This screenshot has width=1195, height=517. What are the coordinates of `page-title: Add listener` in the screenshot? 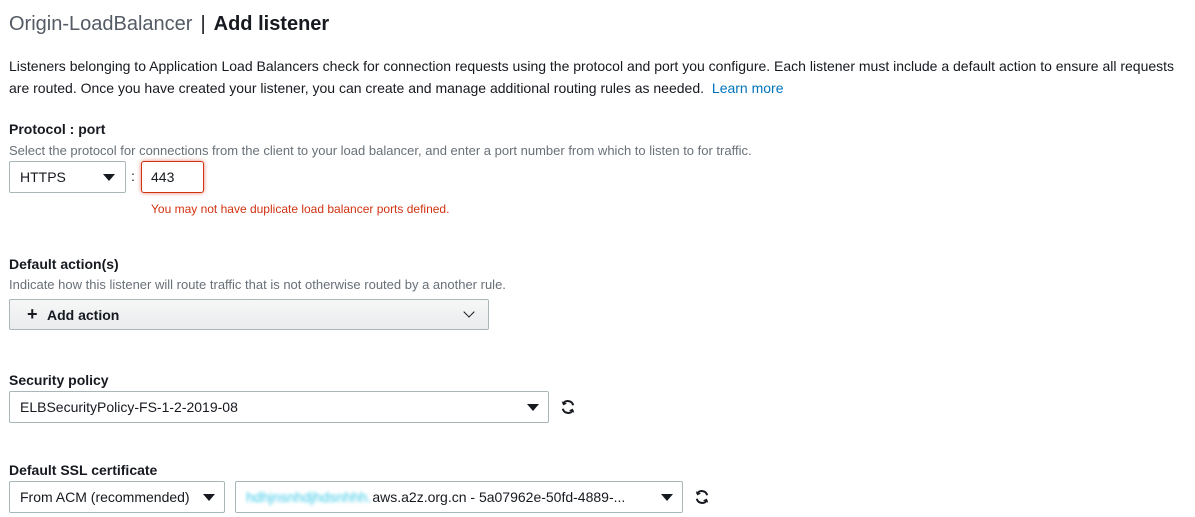 It's located at (271, 24).